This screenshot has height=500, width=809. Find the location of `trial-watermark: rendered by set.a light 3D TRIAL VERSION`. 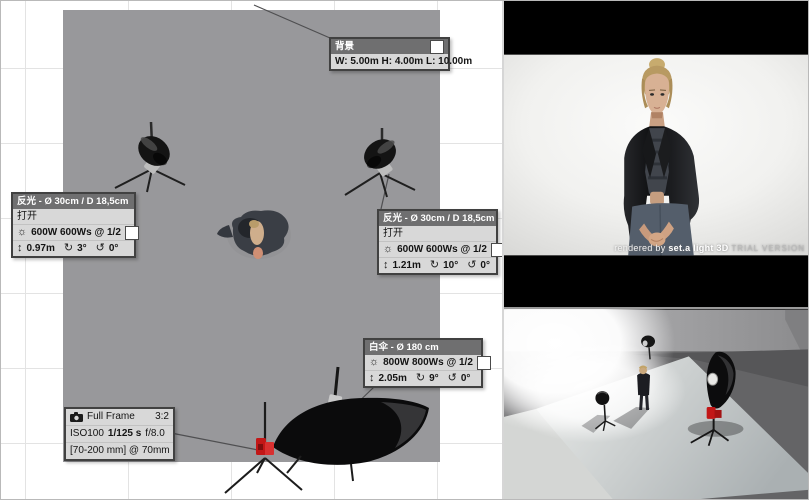

trial-watermark: rendered by set.a light 3D TRIAL VERSION is located at coordinates (709, 248).